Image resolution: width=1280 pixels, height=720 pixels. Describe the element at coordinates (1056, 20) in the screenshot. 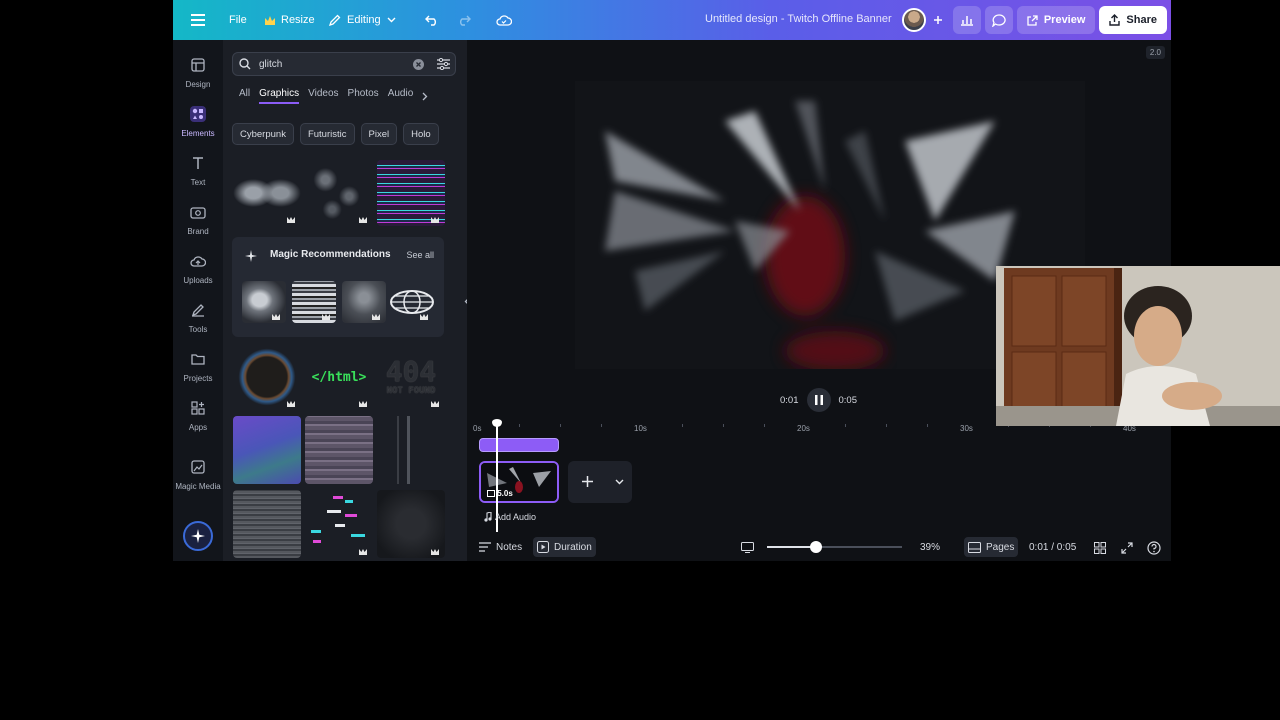

I see `preview-button: Preview` at that location.